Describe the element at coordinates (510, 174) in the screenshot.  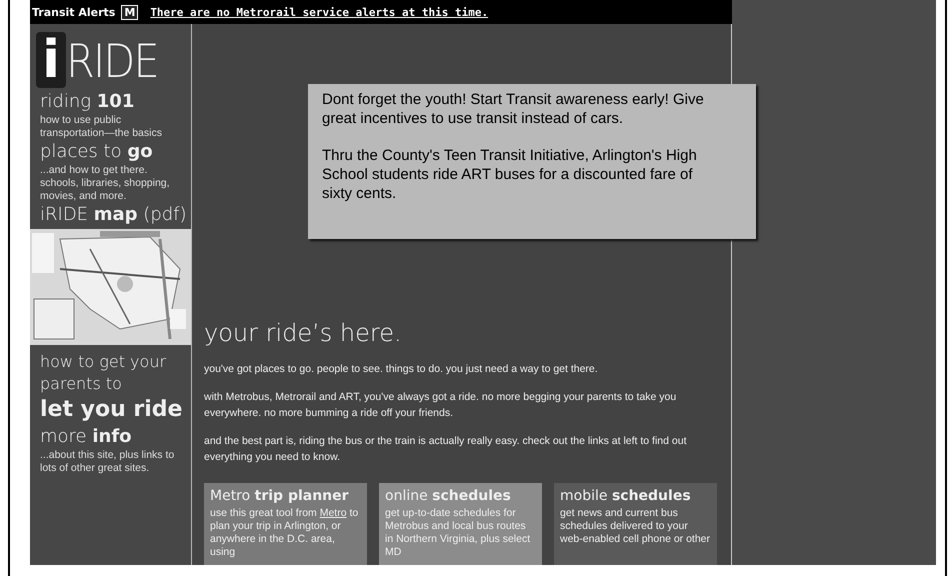
I see `note-text: Thru the County's Teen Transit Initiative, Arlington's High School students ride ART buses for a discounted fare of sixty cents.` at that location.